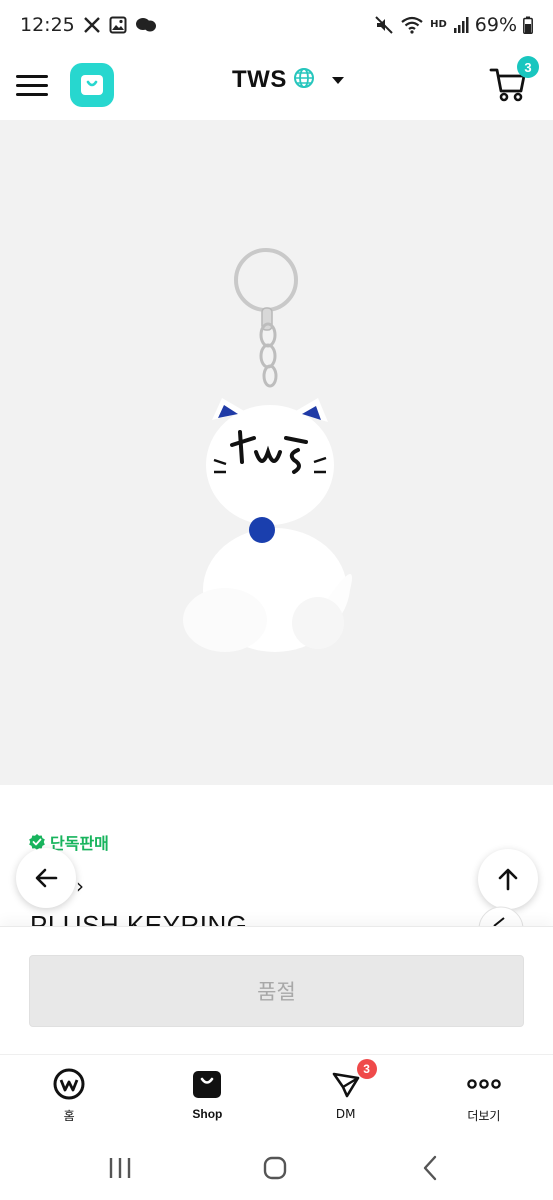 Image resolution: width=553 pixels, height=1200 pixels. Describe the element at coordinates (430, 1168) in the screenshot. I see `back-nav-icon` at that location.